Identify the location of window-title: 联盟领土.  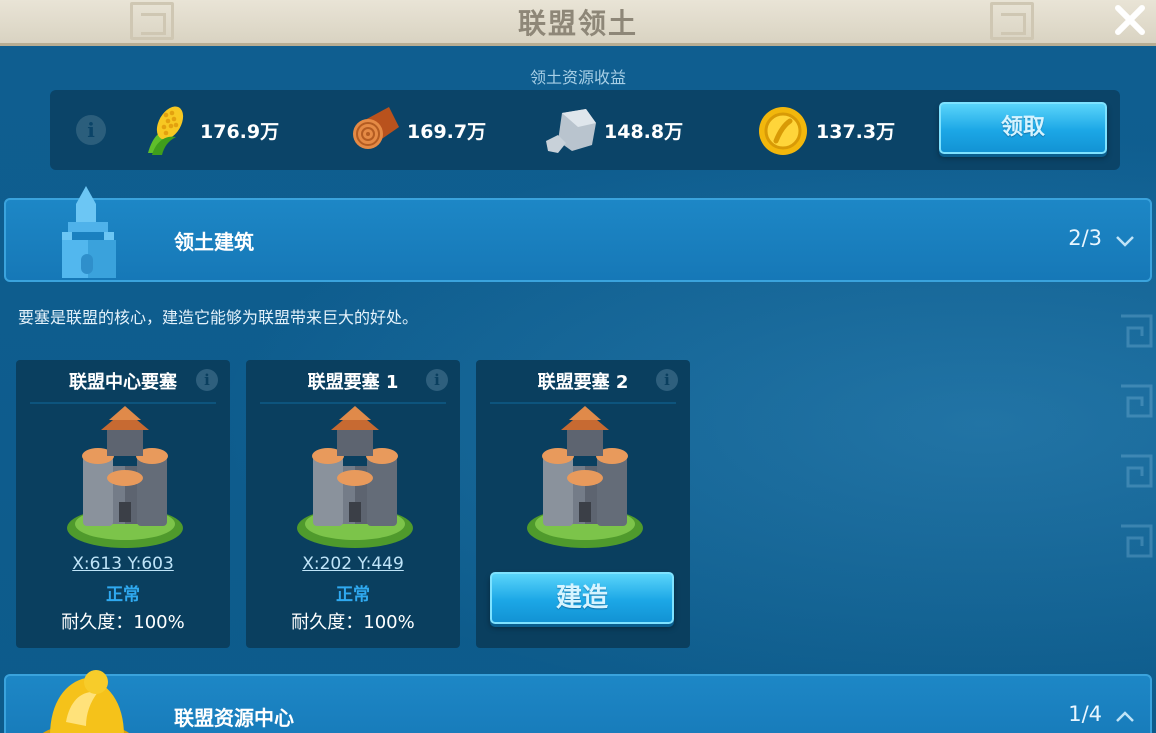
(577, 23).